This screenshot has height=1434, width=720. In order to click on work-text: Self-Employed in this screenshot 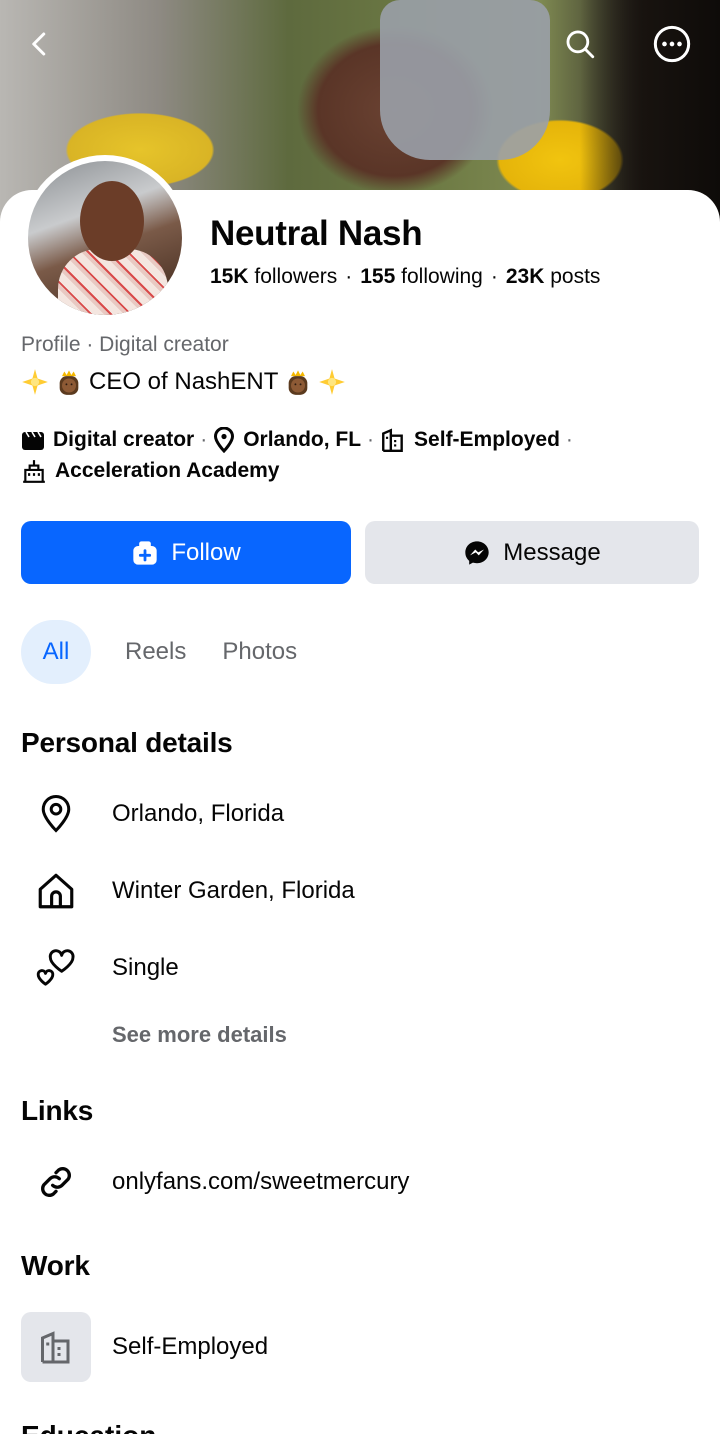, I will do `click(190, 1346)`.